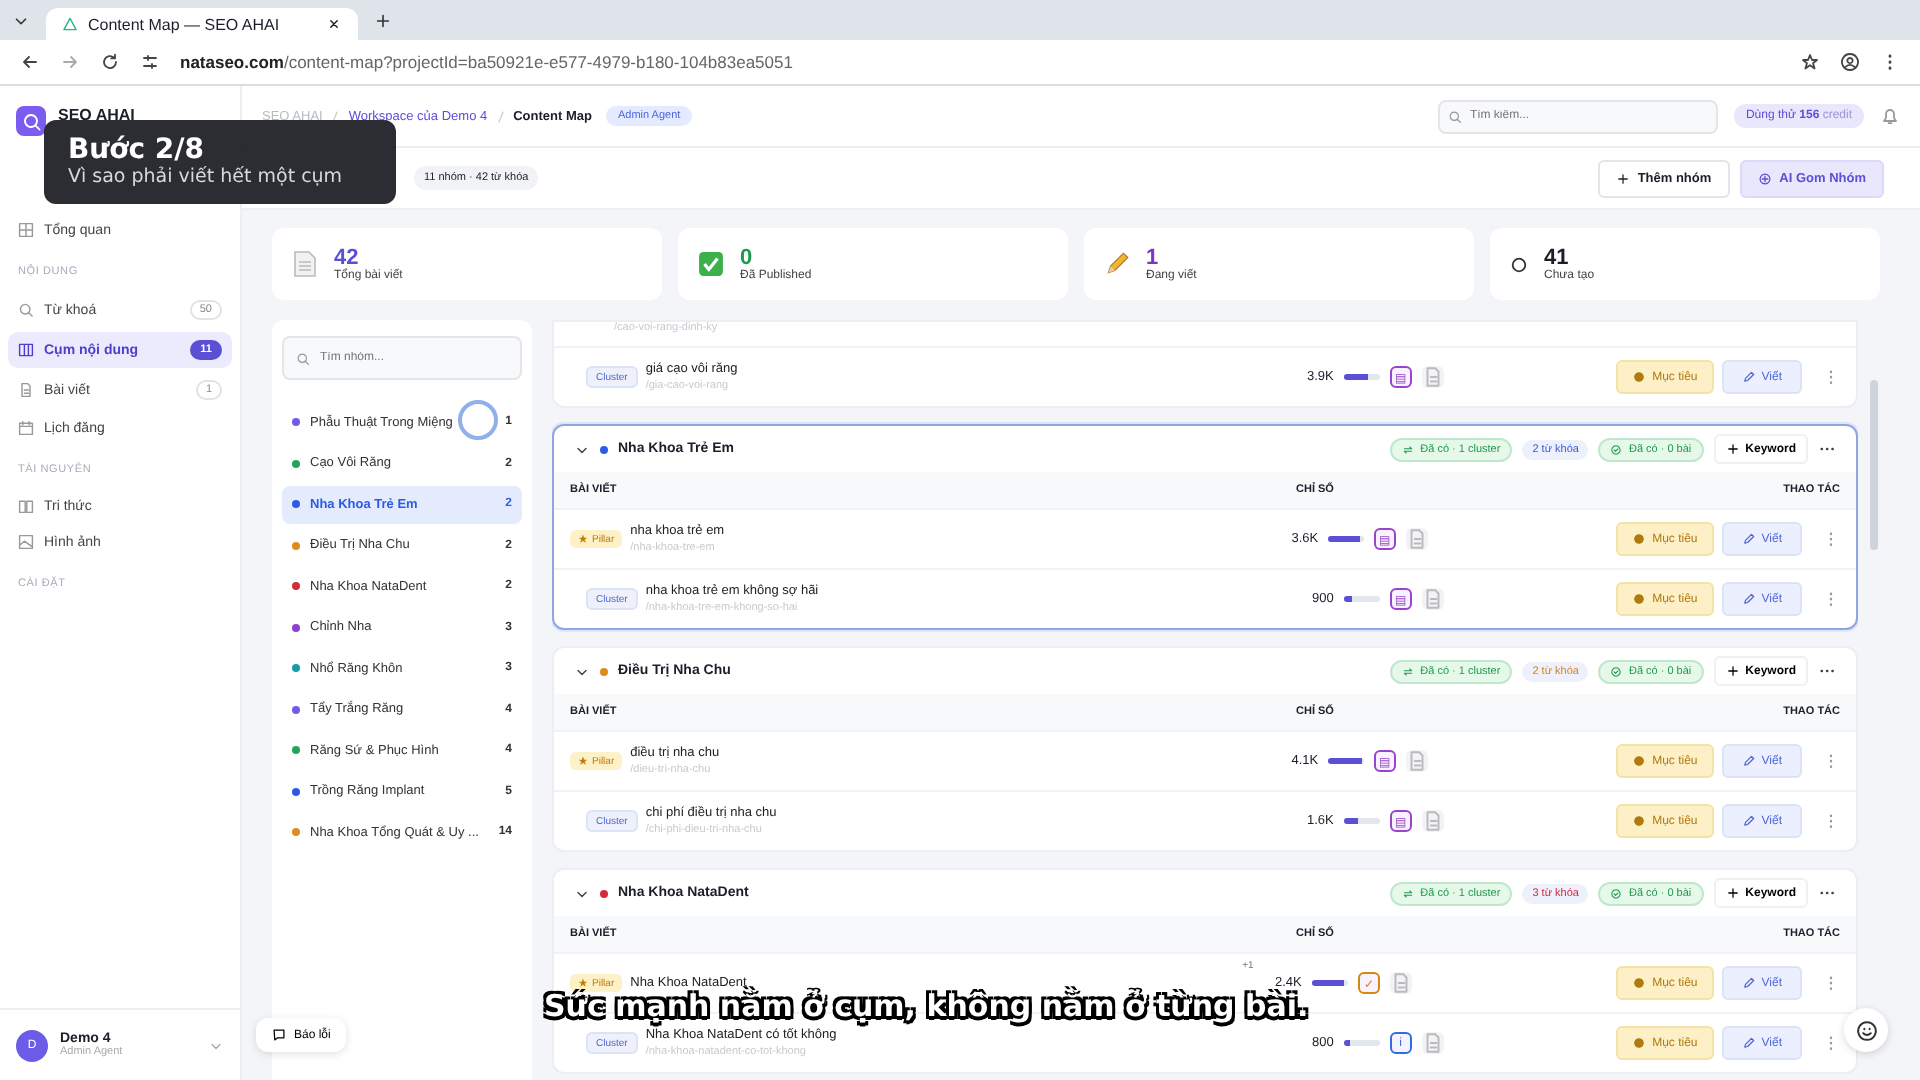 The width and height of the screenshot is (1920, 1080). I want to click on search-logo-icon, so click(31, 121).